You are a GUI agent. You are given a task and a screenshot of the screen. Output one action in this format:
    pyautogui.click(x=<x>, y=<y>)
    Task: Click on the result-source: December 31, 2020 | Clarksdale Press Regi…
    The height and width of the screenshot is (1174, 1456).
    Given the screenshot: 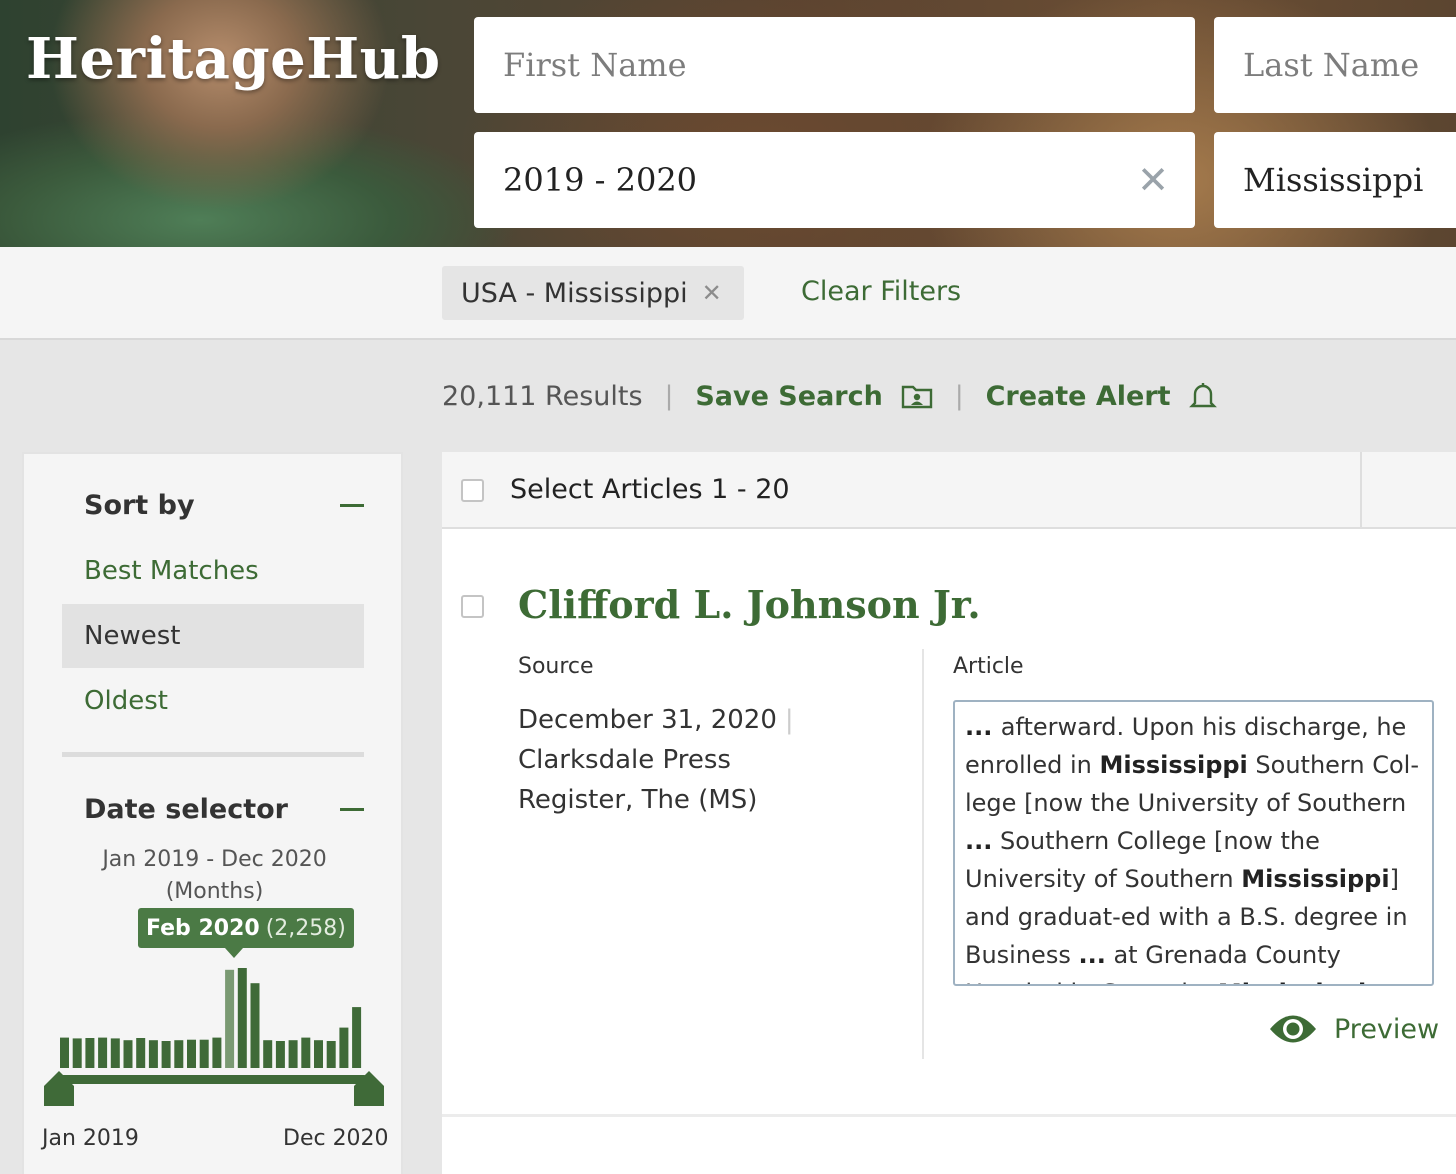 What is the action you would take?
    pyautogui.click(x=683, y=760)
    